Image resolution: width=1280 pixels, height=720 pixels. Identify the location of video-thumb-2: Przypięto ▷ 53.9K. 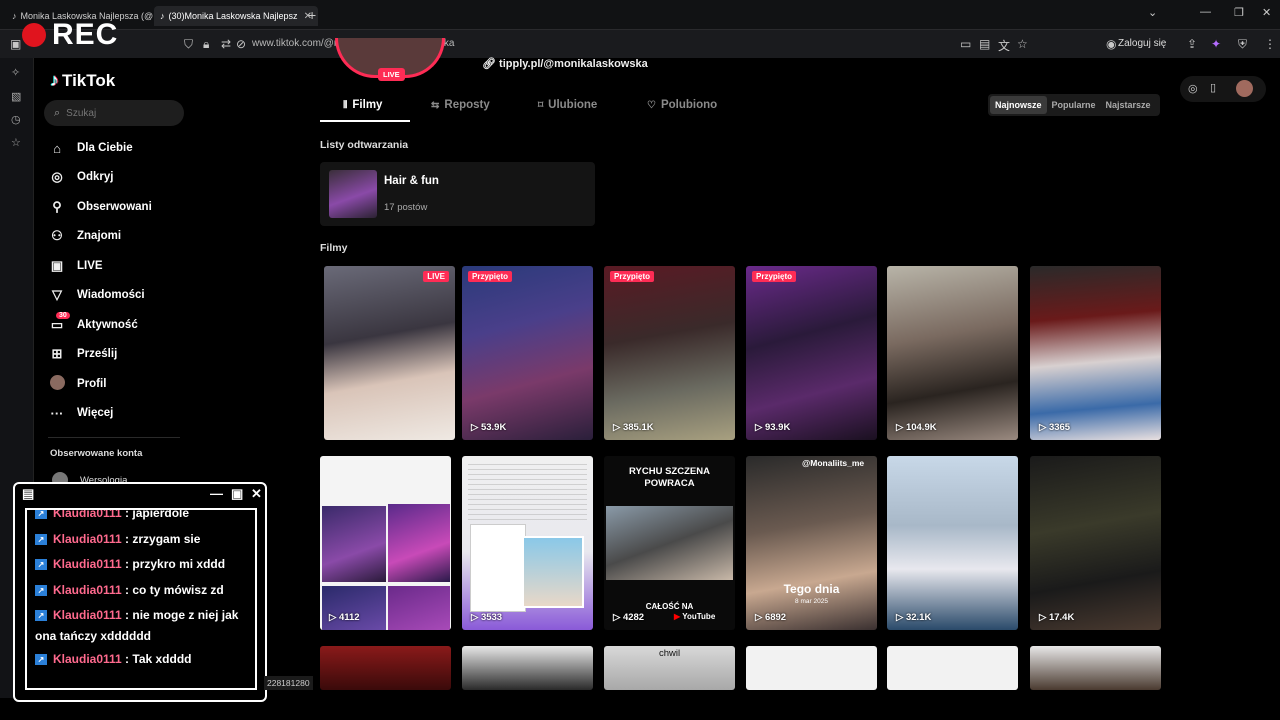
(527, 353).